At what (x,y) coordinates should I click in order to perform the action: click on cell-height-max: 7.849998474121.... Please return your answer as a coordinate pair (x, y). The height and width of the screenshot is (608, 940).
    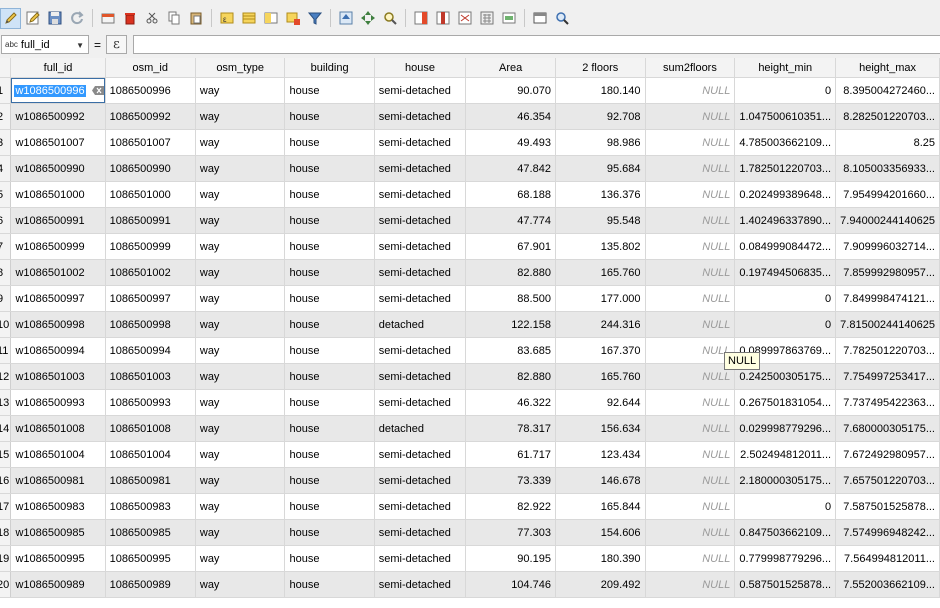
    Looking at the image, I should click on (887, 298).